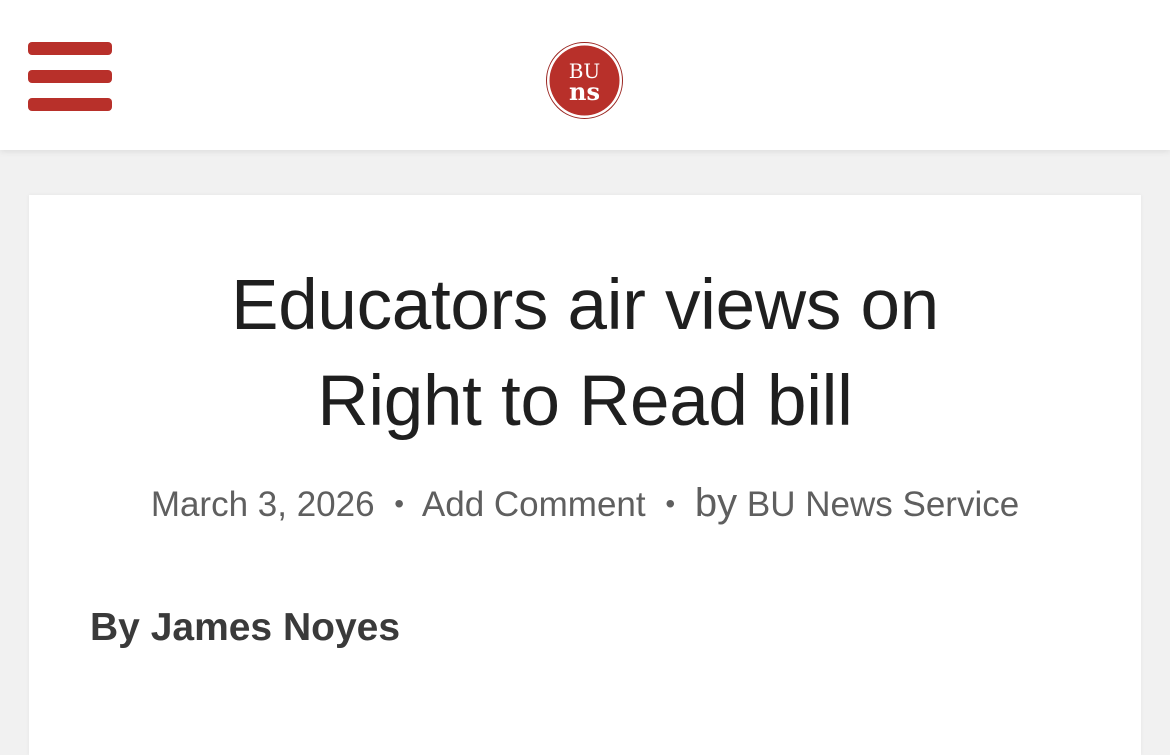 Image resolution: width=1170 pixels, height=755 pixels. Describe the element at coordinates (70, 48) in the screenshot. I see `menu-bar-top` at that location.